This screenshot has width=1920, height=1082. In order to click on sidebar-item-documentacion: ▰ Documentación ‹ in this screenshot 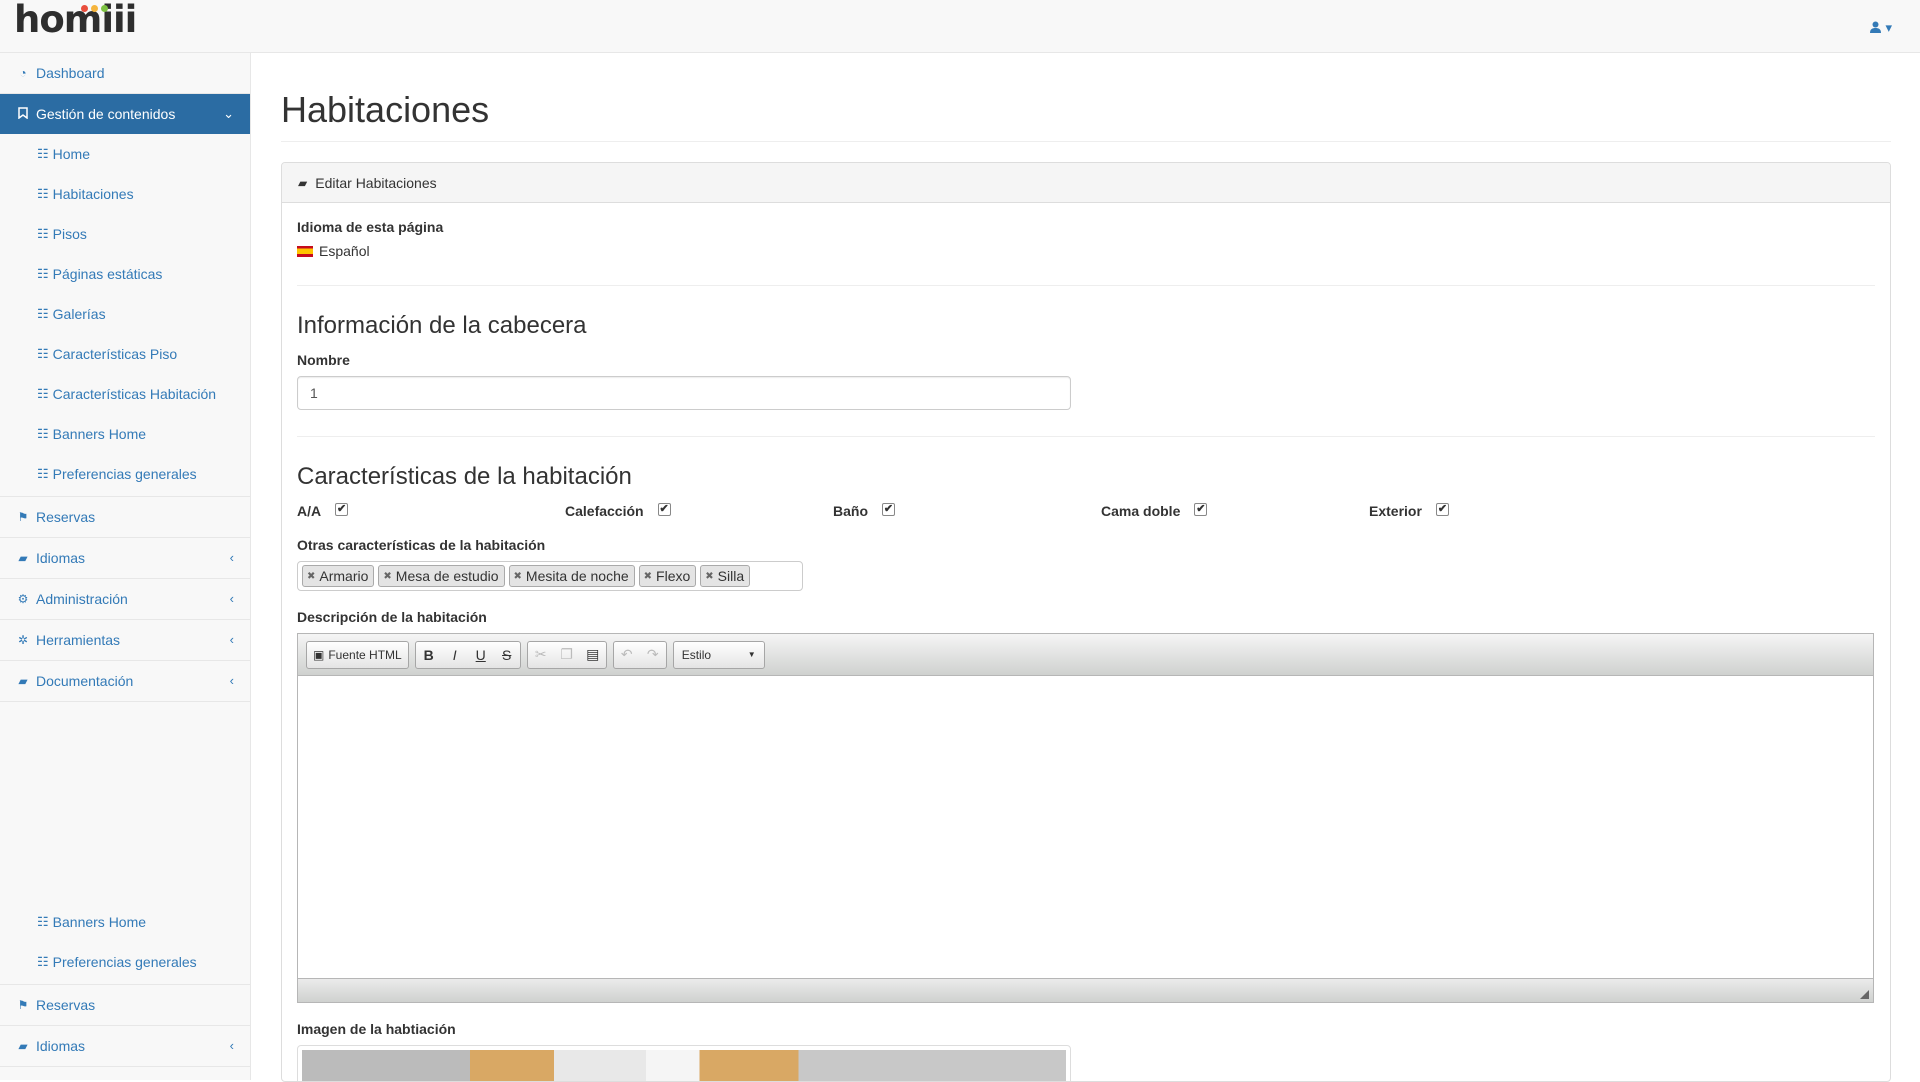, I will do `click(125, 681)`.